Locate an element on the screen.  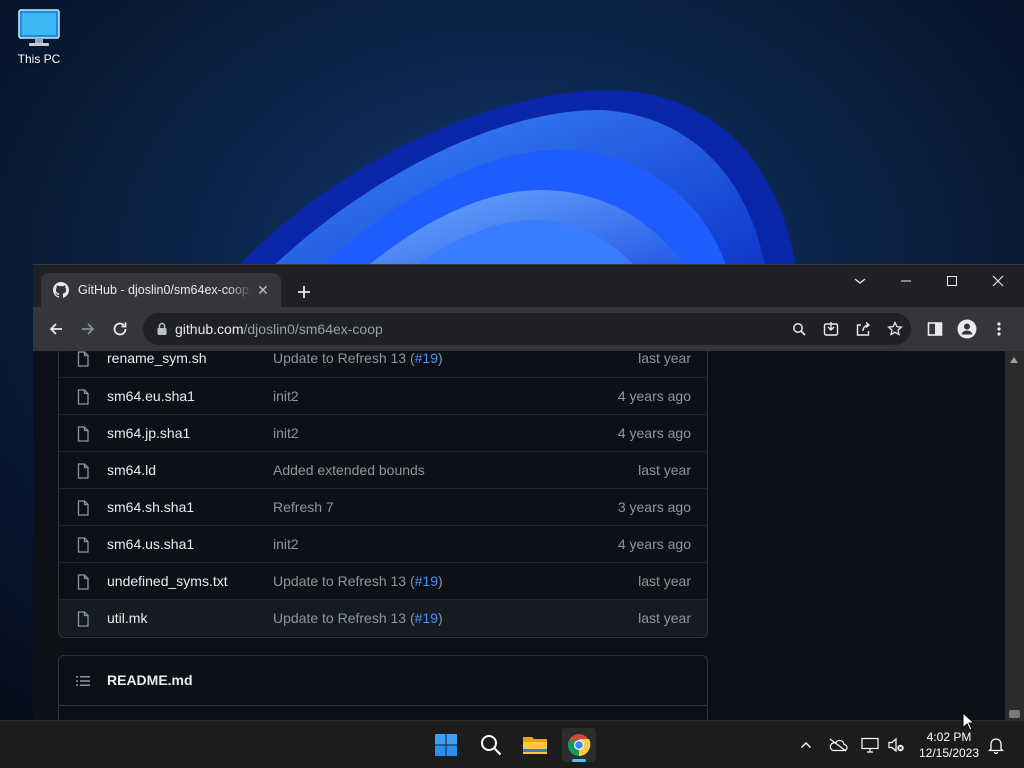
forward-button is located at coordinates (88, 329).